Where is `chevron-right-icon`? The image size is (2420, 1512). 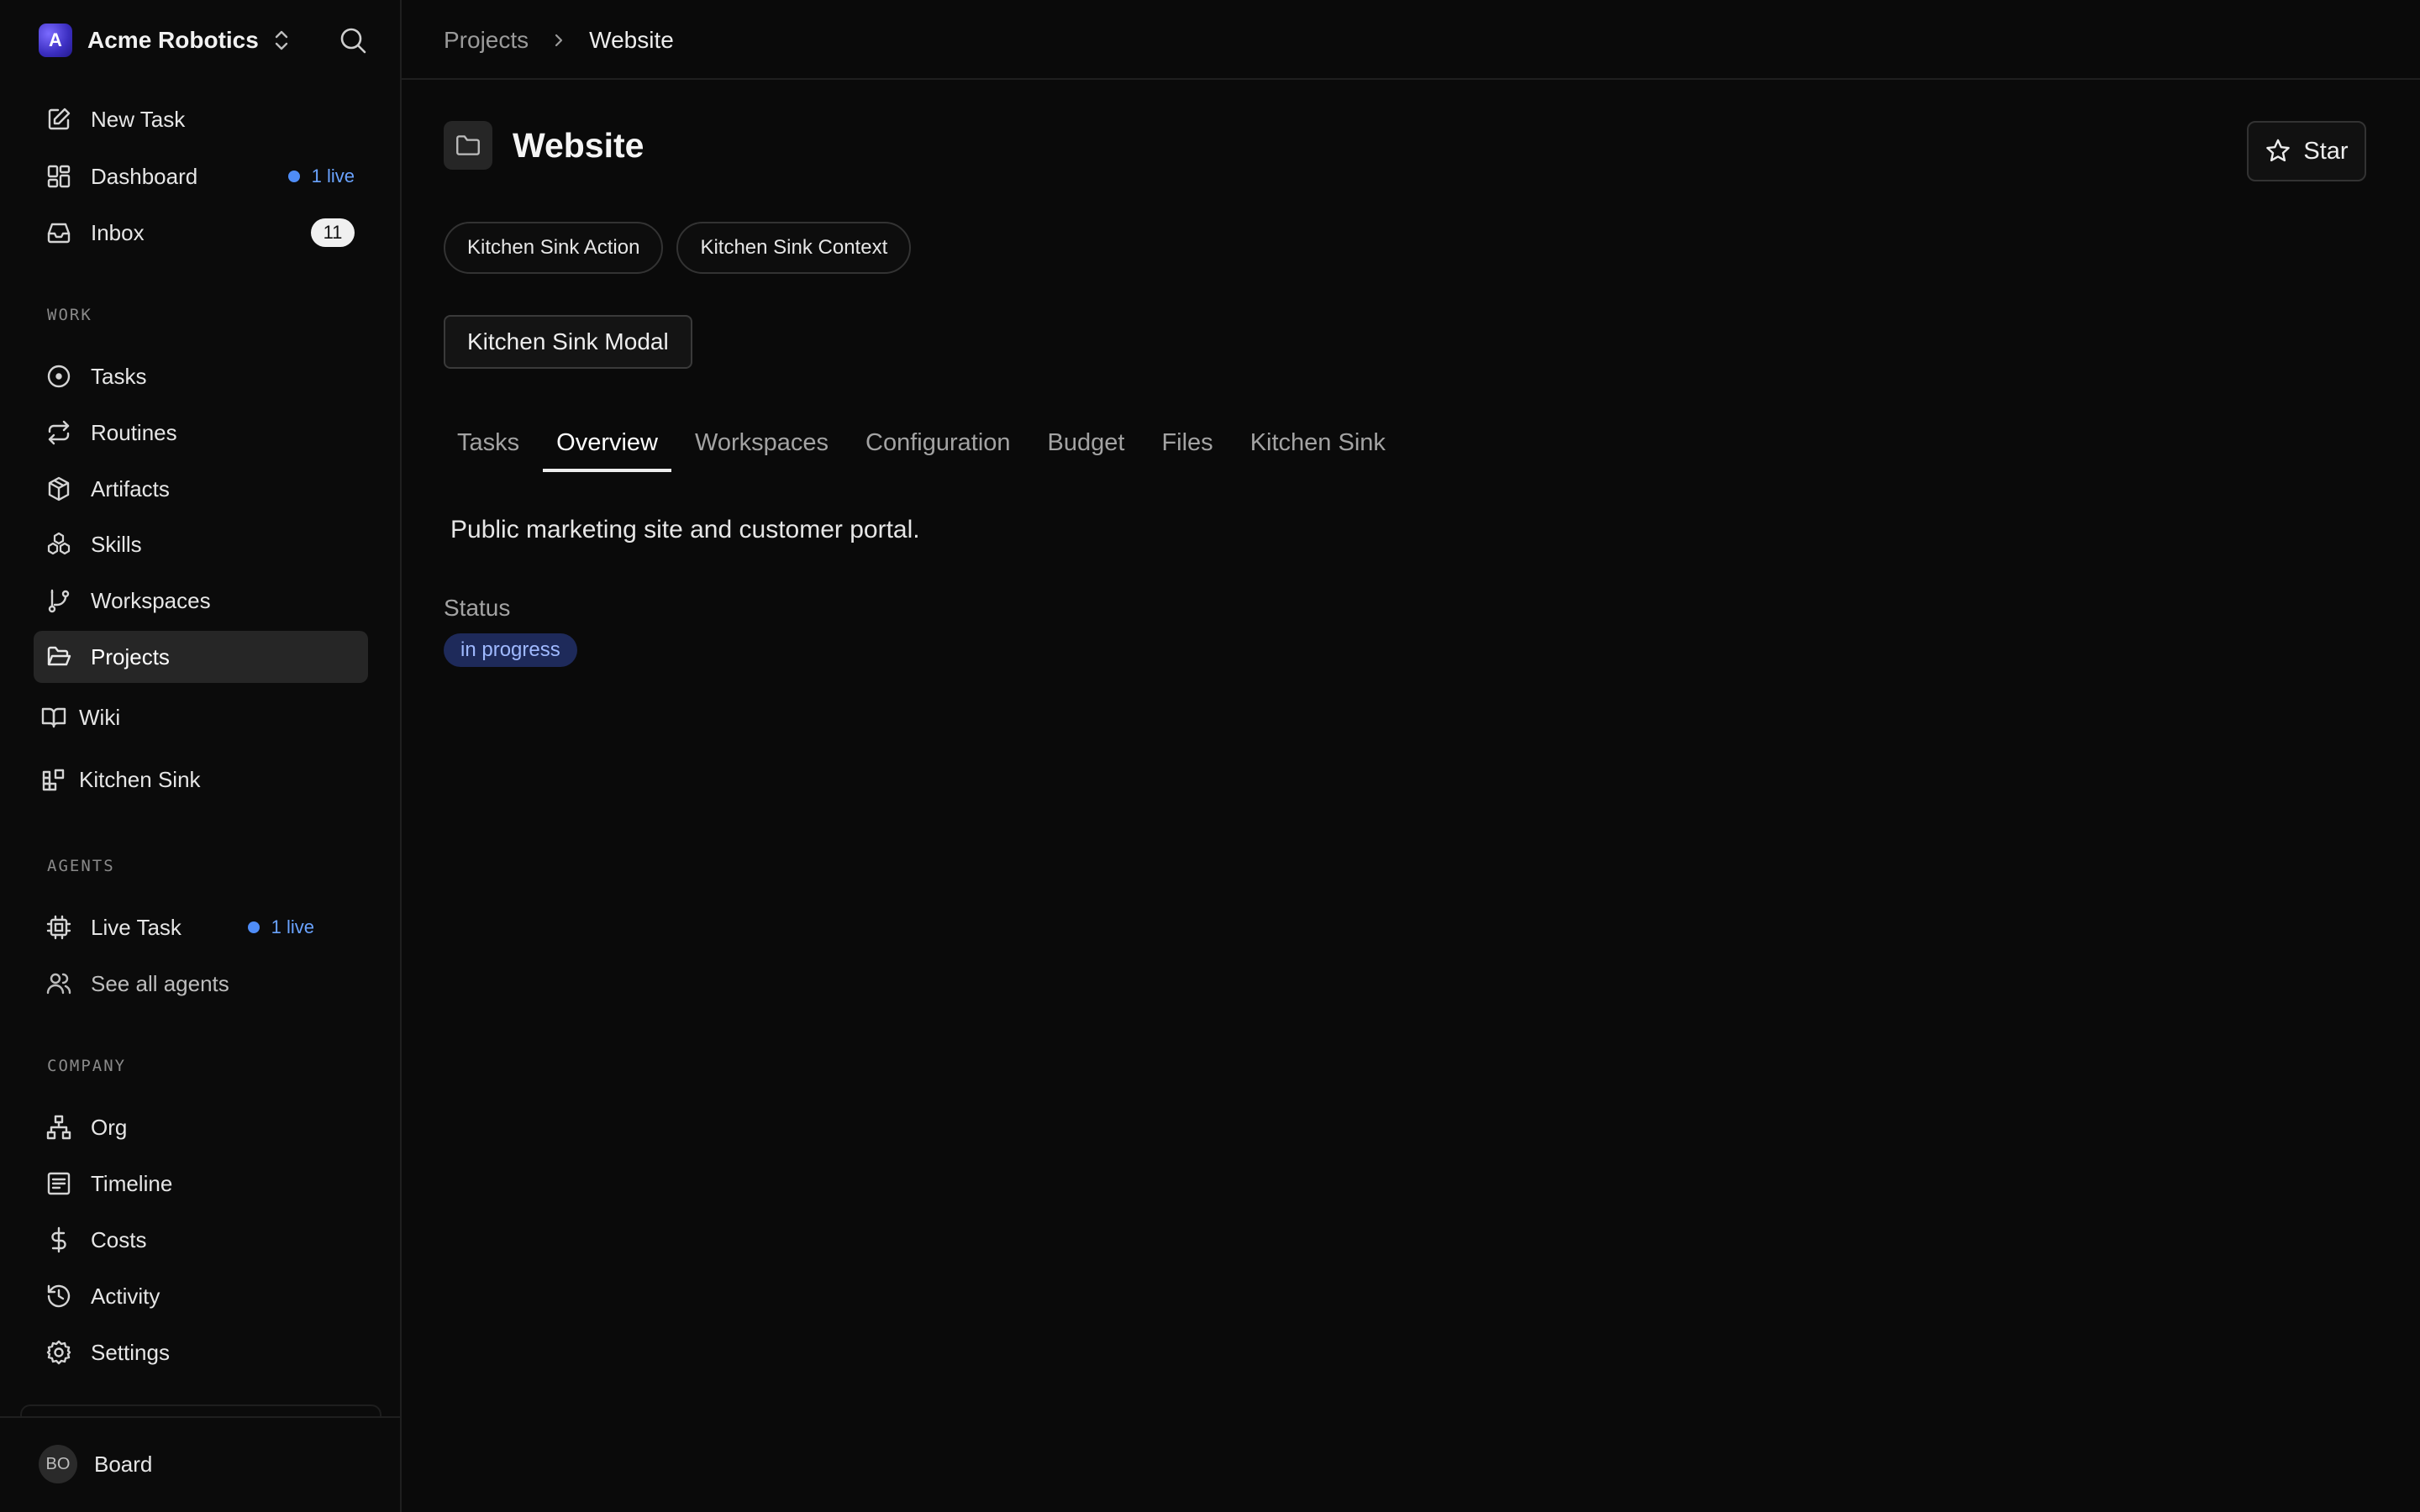 chevron-right-icon is located at coordinates (559, 40).